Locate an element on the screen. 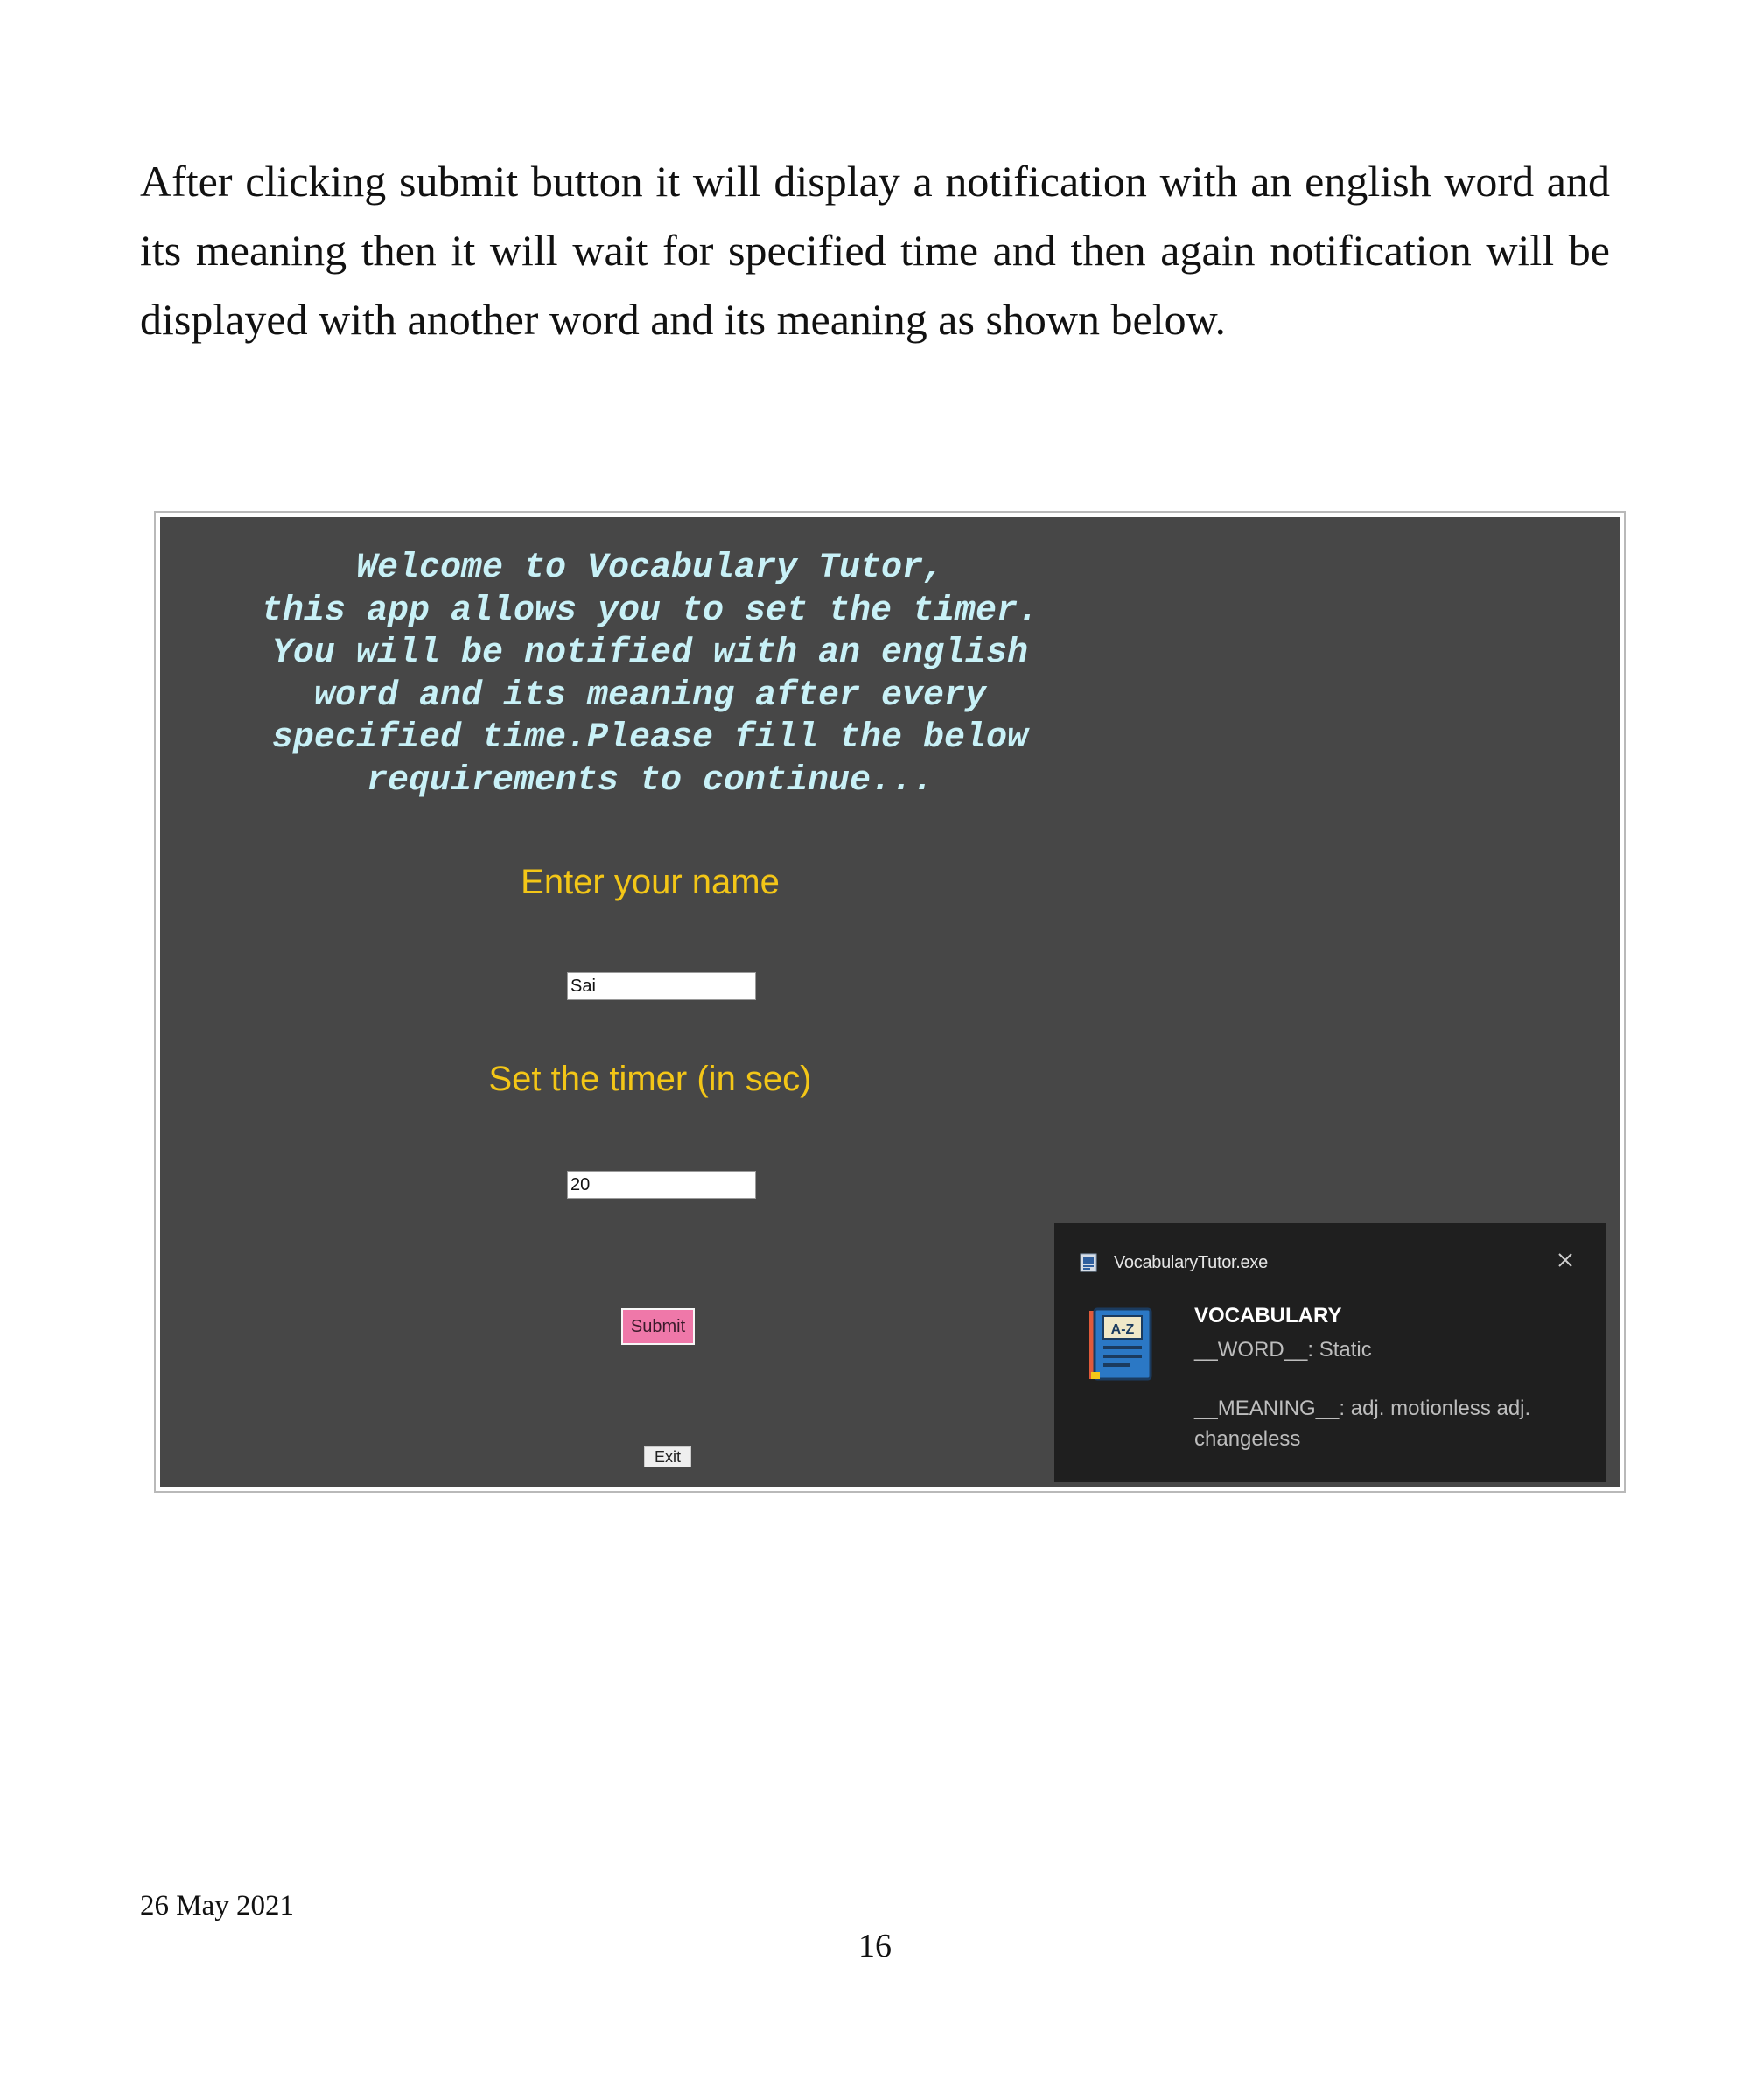  notification-app-name: VocabularyTutor.exe is located at coordinates (1191, 1262).